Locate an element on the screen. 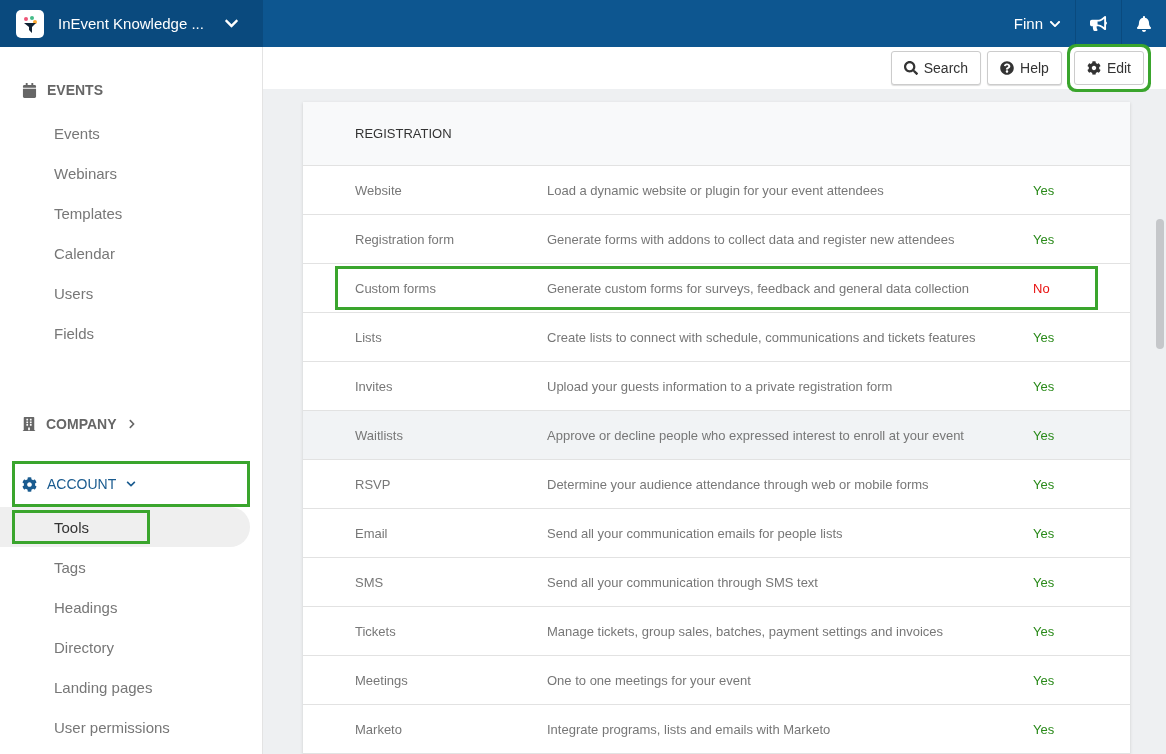 The image size is (1166, 754). tool-description: Determine your audience attendance through web or mobile forms is located at coordinates (738, 484).